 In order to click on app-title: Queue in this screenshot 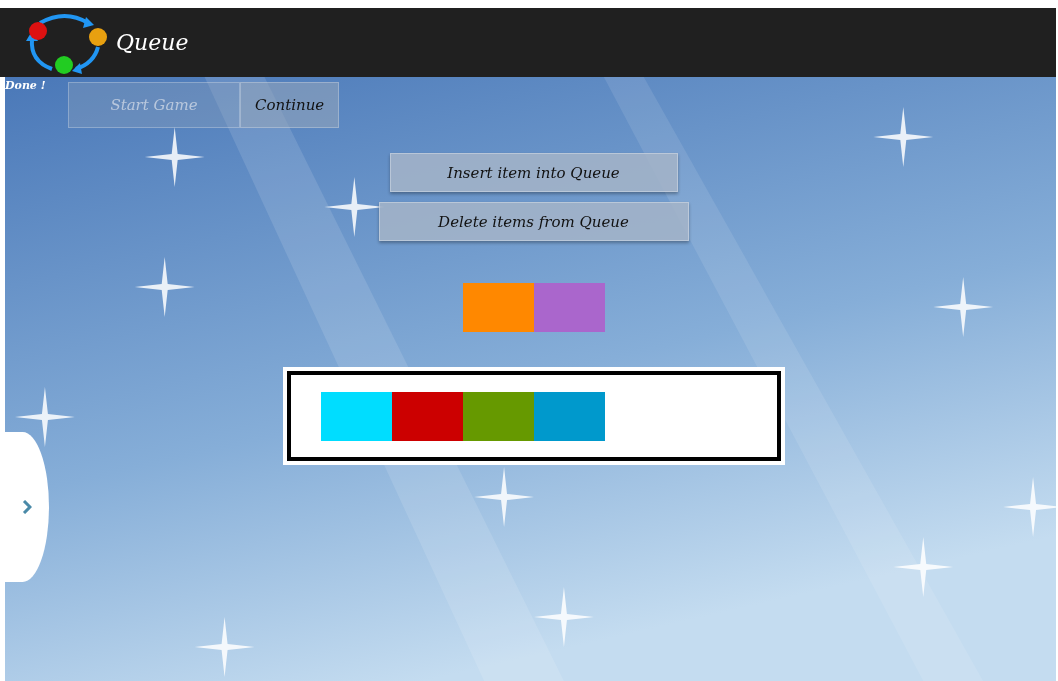, I will do `click(152, 42)`.